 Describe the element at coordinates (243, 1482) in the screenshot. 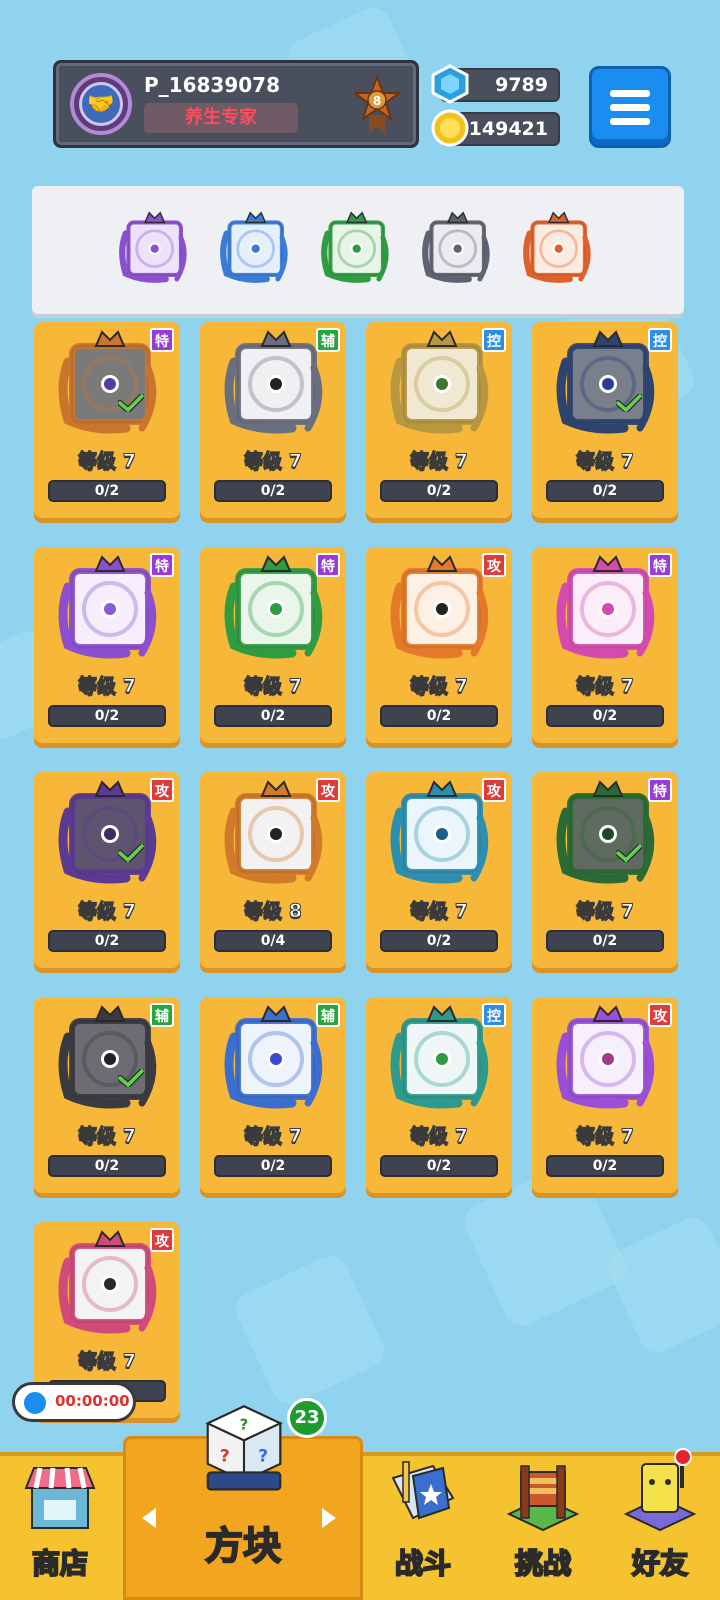

I see `nav-dice: ? ? ? 方块` at that location.